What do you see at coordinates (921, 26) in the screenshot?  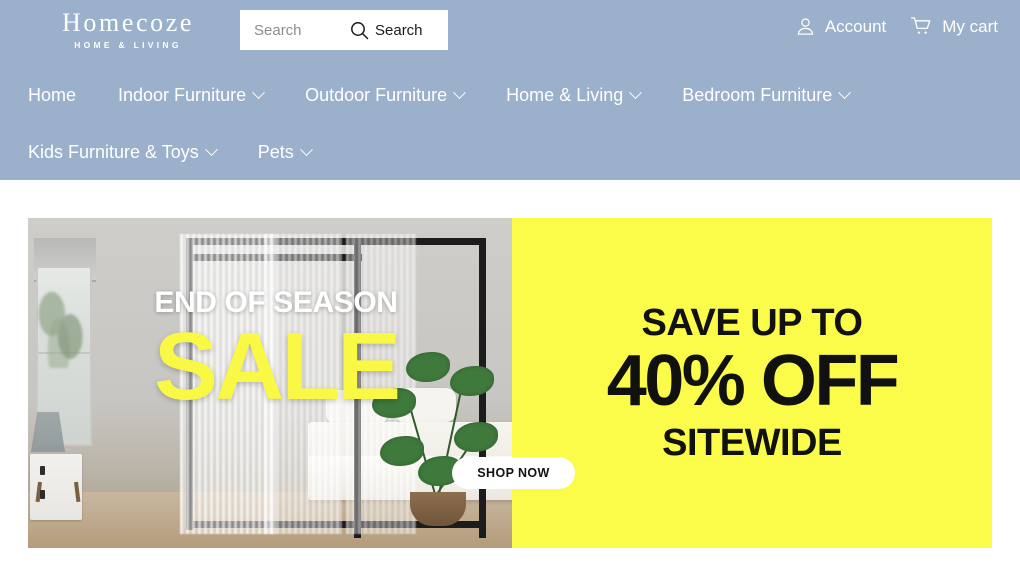 I see `cart-icon` at bounding box center [921, 26].